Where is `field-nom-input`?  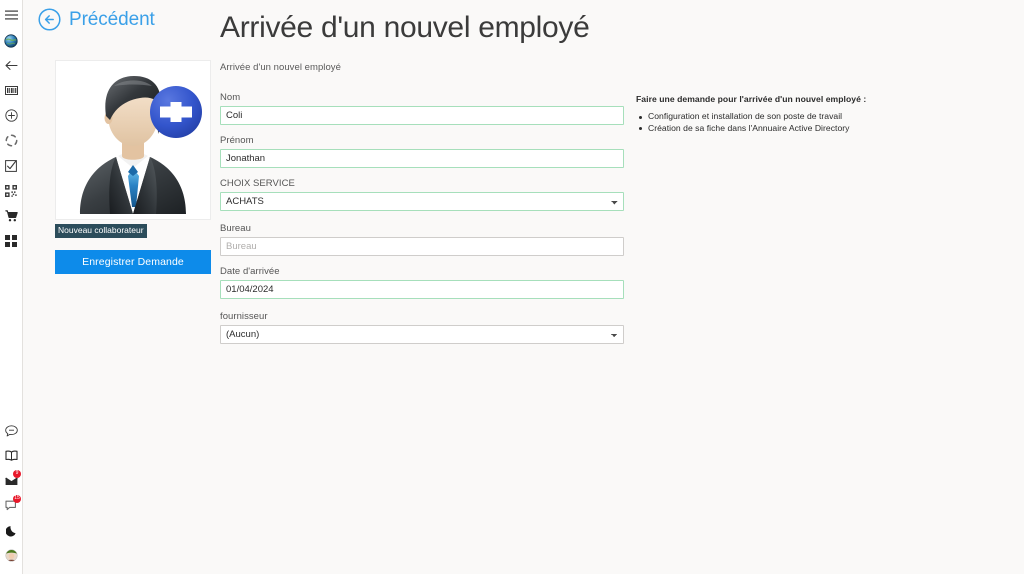 field-nom-input is located at coordinates (422, 115).